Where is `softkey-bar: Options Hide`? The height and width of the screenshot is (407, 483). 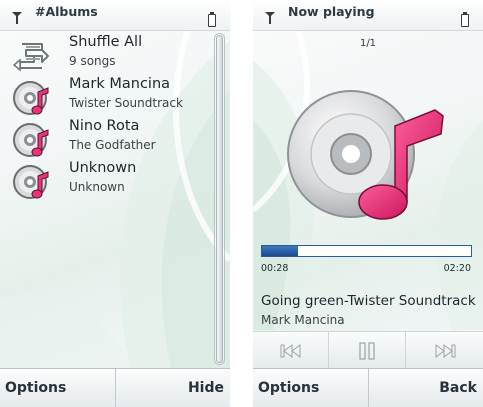
softkey-bar: Options Hide is located at coordinates (115, 387).